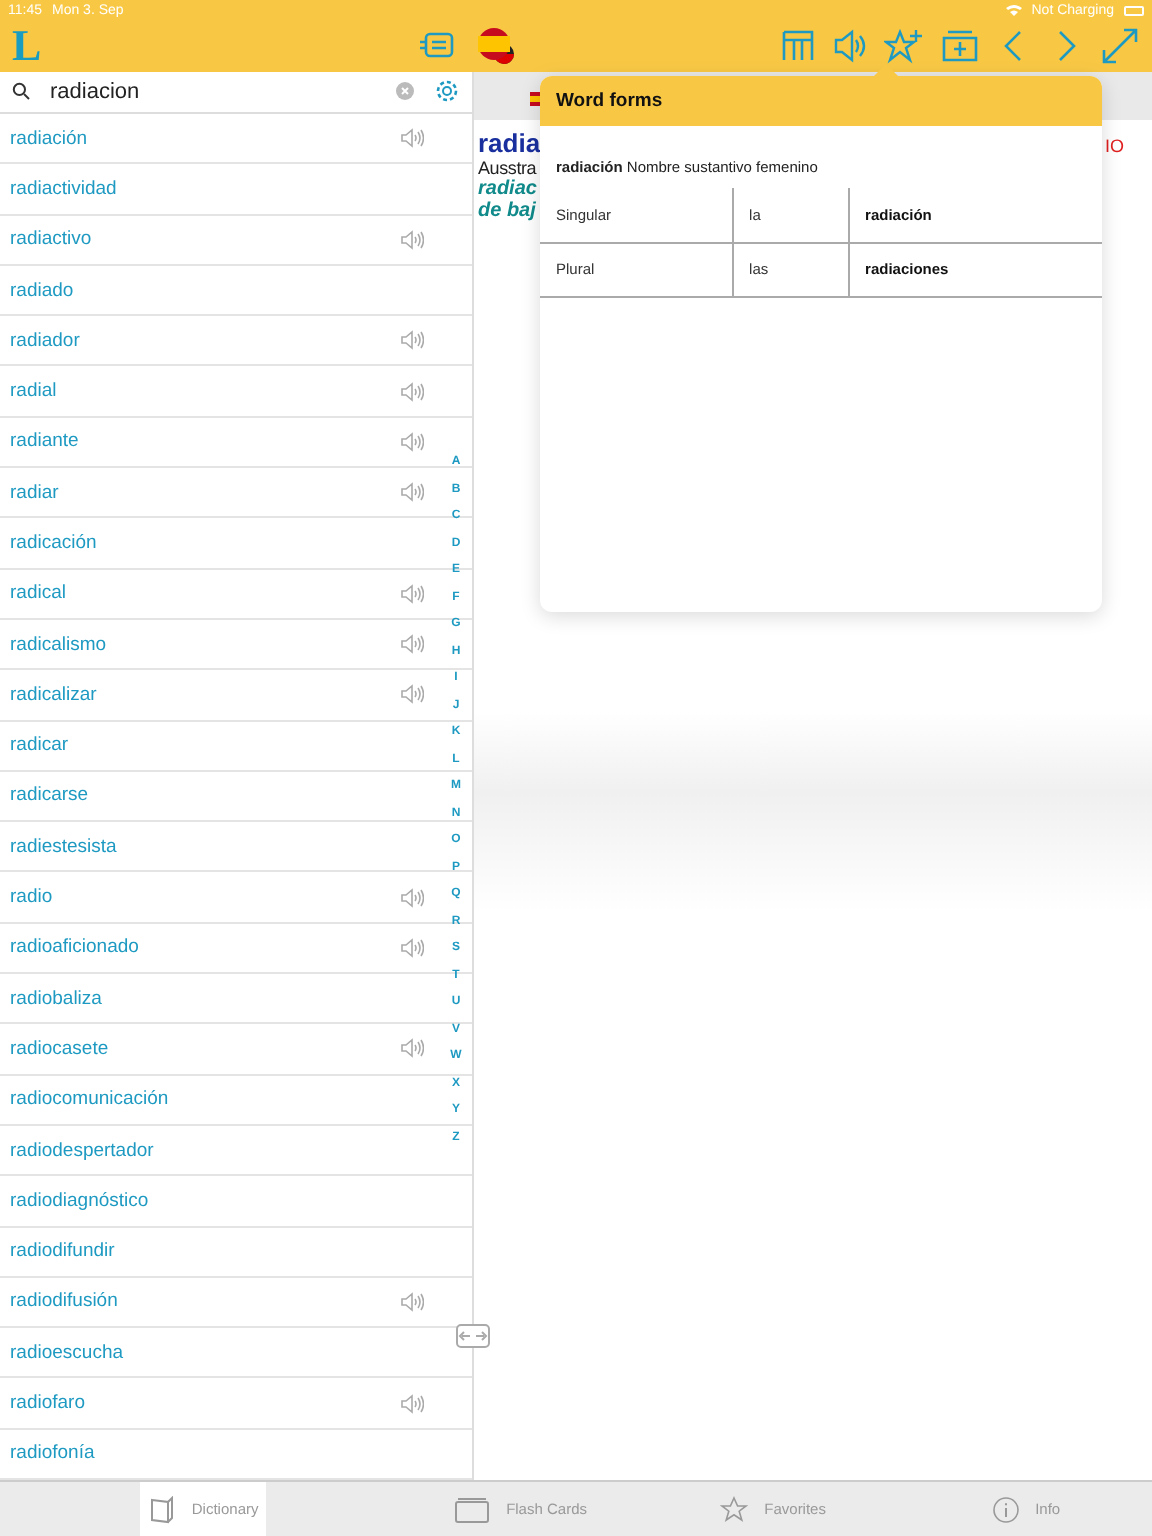 The width and height of the screenshot is (1152, 1536). Describe the element at coordinates (45, 340) in the screenshot. I see `word-item: radiador` at that location.